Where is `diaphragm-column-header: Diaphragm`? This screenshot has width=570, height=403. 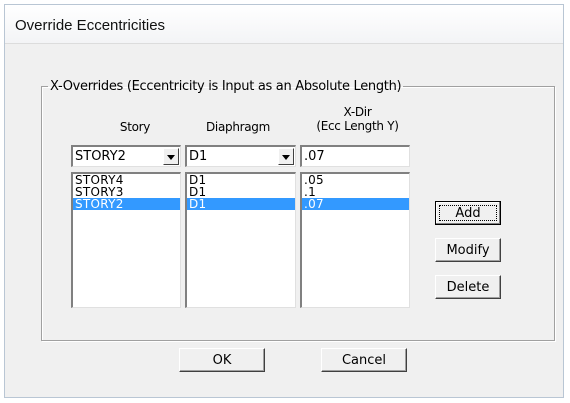
diaphragm-column-header: Diaphragm is located at coordinates (238, 127).